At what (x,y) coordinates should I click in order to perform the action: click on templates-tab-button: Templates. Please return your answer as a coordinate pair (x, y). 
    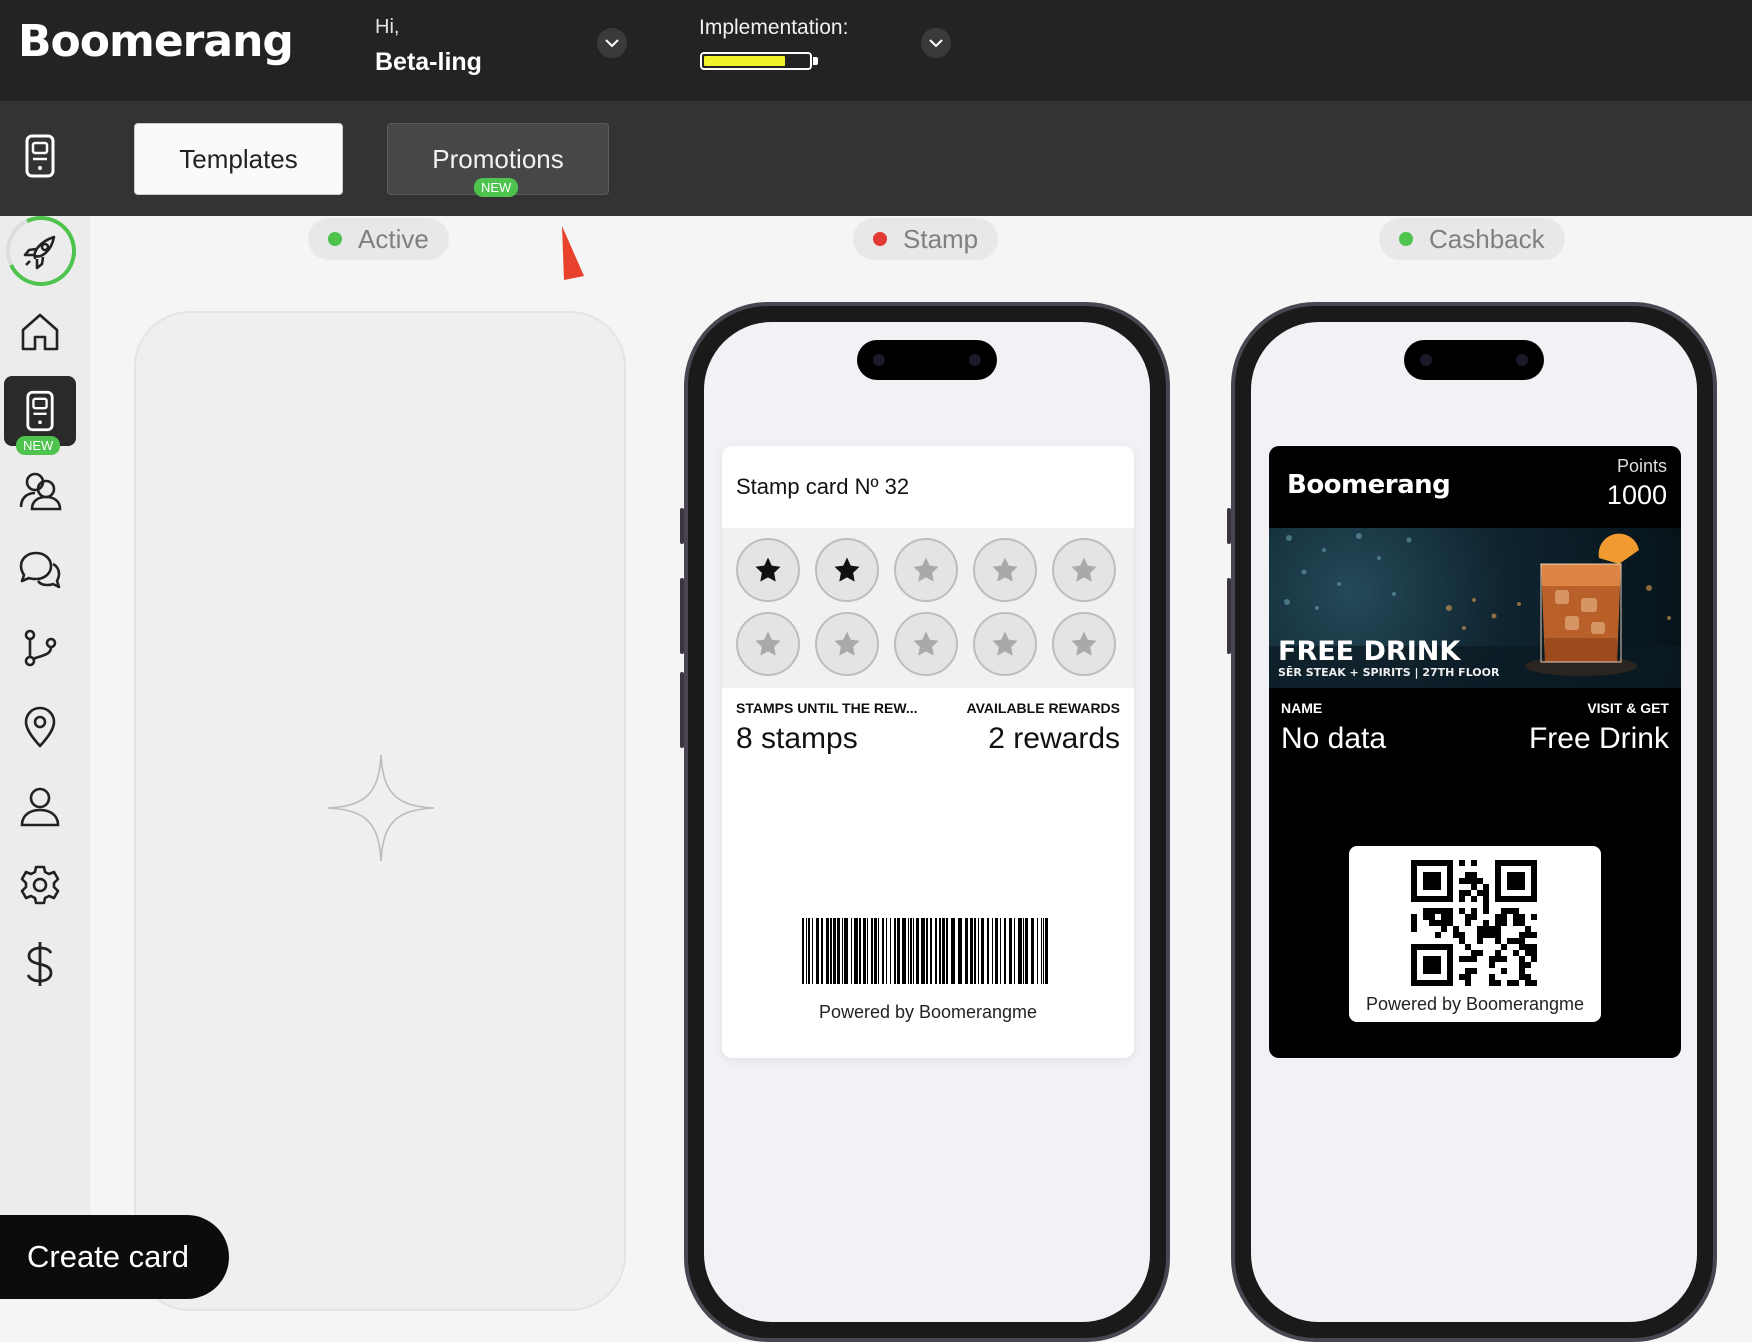
    Looking at the image, I should click on (238, 159).